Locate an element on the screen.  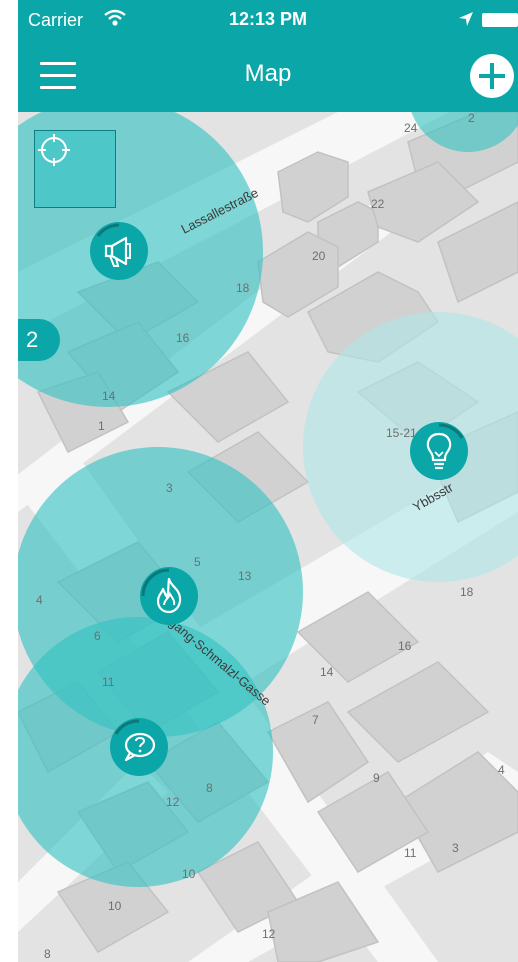
house-number: 7 is located at coordinates (315, 720).